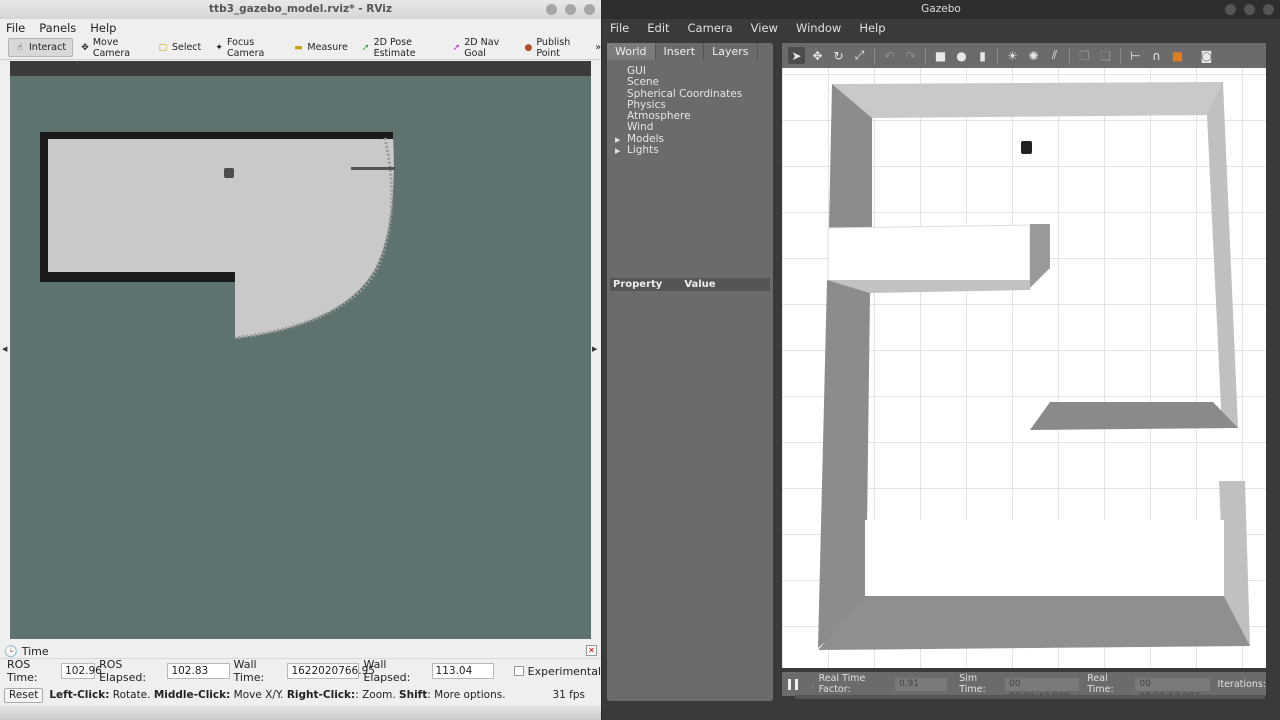 The width and height of the screenshot is (1280, 720). Describe the element at coordinates (557, 671) in the screenshot. I see `experimental-checkbox: Experimental` at that location.